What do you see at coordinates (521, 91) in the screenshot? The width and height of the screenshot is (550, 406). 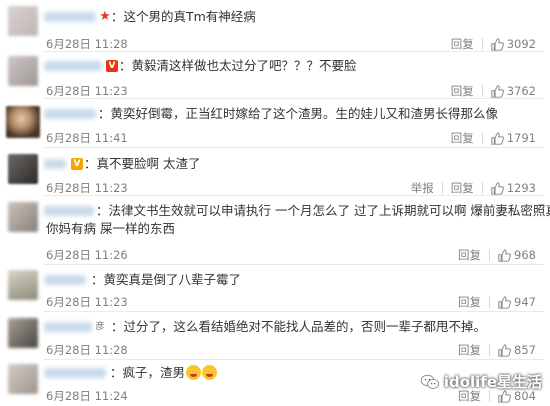 I see `like-count: 3762` at bounding box center [521, 91].